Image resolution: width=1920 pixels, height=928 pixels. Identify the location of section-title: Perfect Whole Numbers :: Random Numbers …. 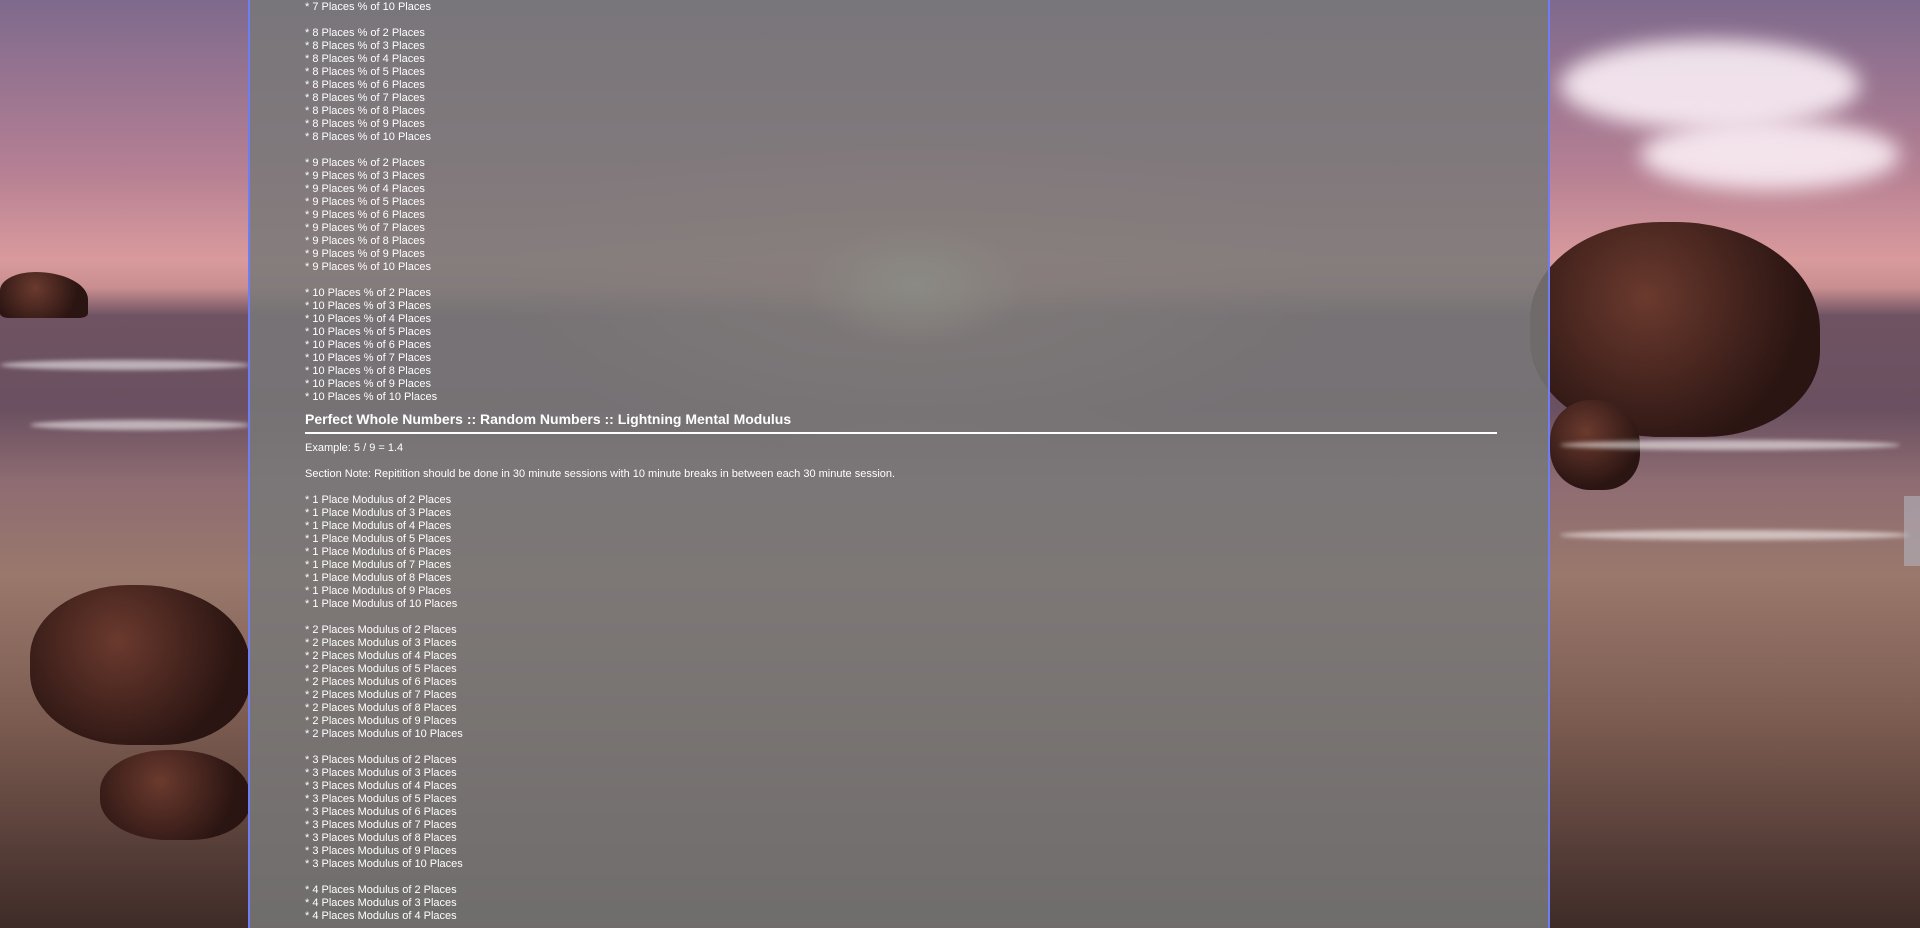
(901, 422).